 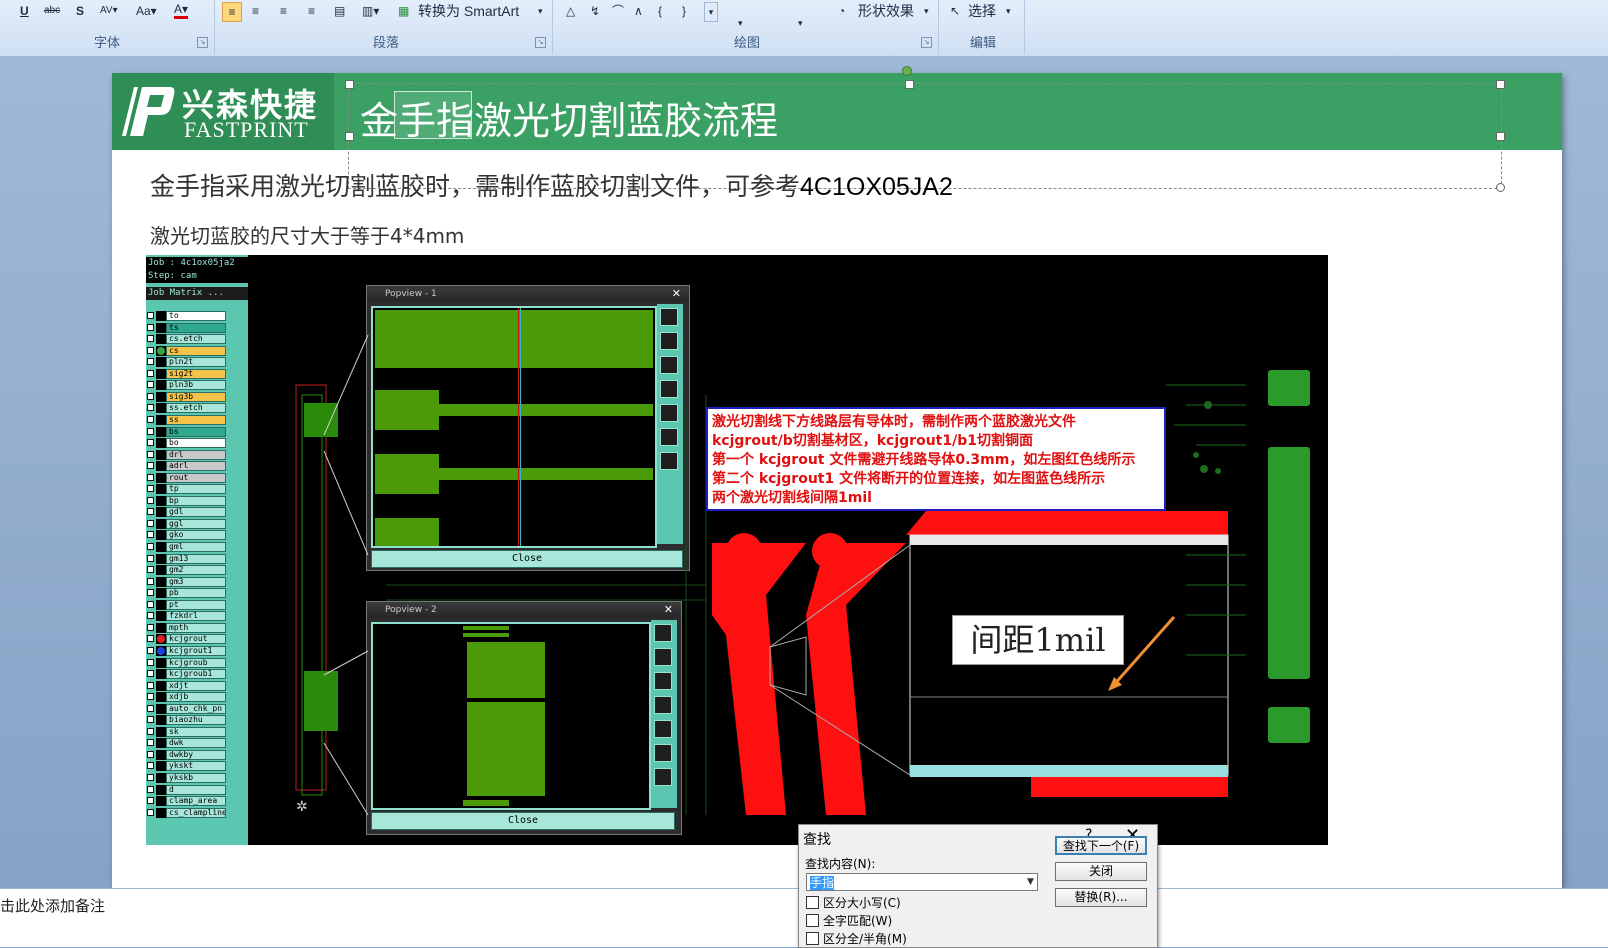 I want to click on strikethrough-icon: abc, so click(x=52, y=11).